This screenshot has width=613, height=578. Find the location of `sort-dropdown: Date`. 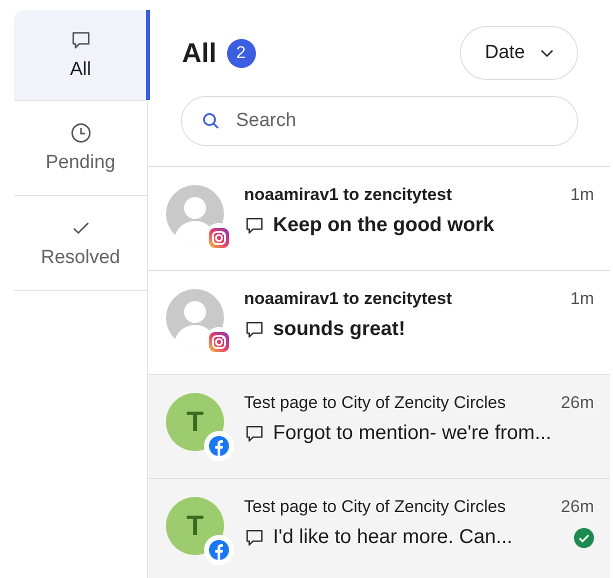

sort-dropdown: Date is located at coordinates (519, 53).